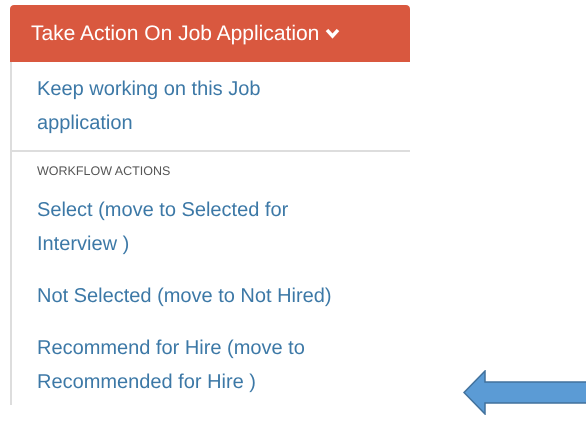 The width and height of the screenshot is (586, 436). What do you see at coordinates (197, 106) in the screenshot?
I see `menu-item: Keep working on this Job application` at bounding box center [197, 106].